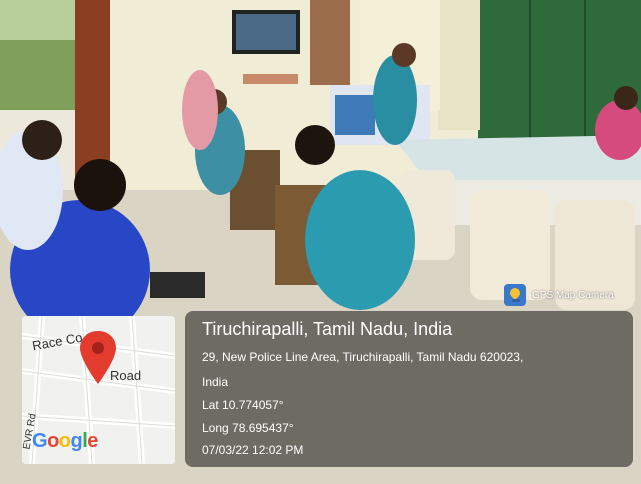  Describe the element at coordinates (327, 329) in the screenshot. I see `location-title: Tiruchirapalli, Tamil Nadu, India` at that location.